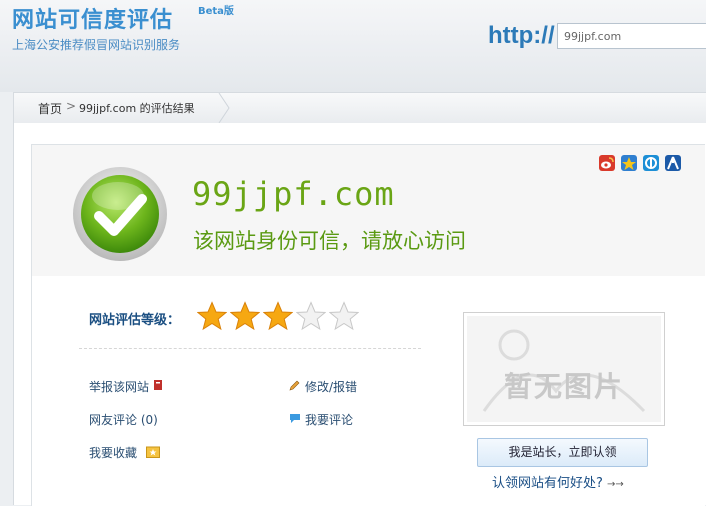  Describe the element at coordinates (153, 452) in the screenshot. I see `favorite-folder-icon` at that location.